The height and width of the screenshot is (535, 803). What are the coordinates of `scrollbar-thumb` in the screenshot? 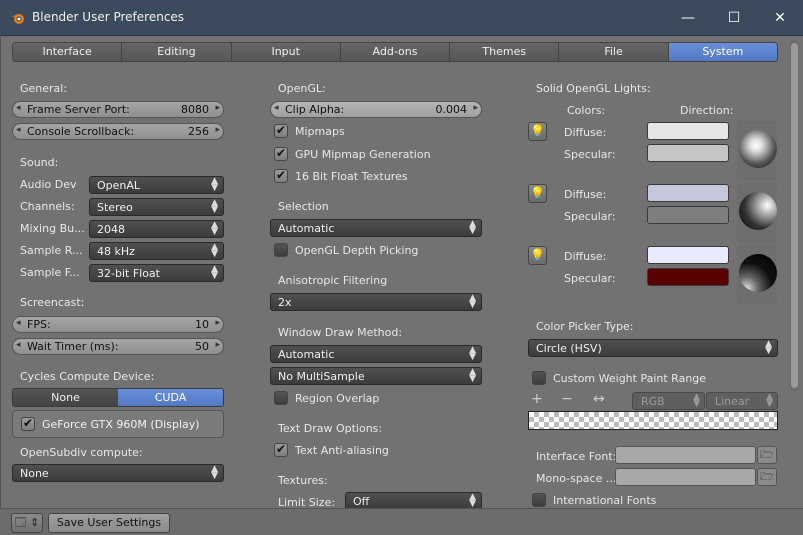 It's located at (794, 215).